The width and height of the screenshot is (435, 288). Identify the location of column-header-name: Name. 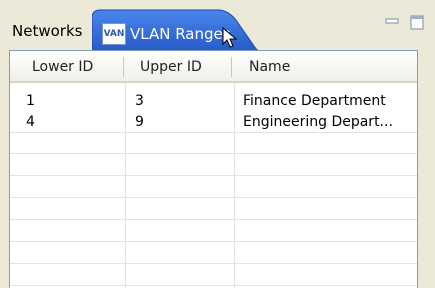
(269, 66).